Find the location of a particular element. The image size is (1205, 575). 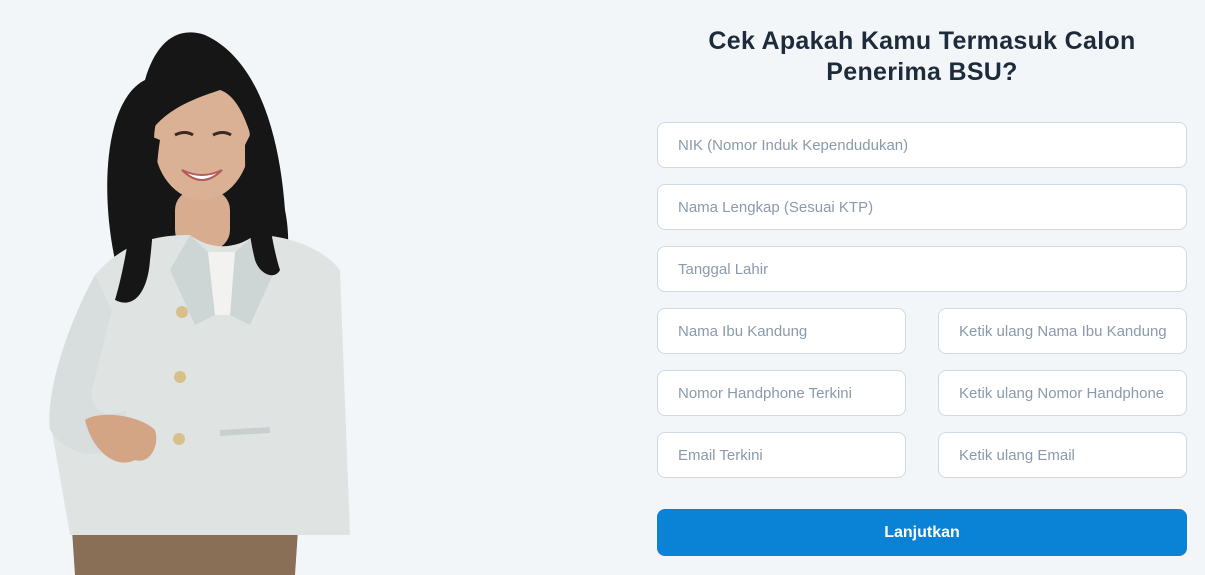

nik-input is located at coordinates (922, 145).